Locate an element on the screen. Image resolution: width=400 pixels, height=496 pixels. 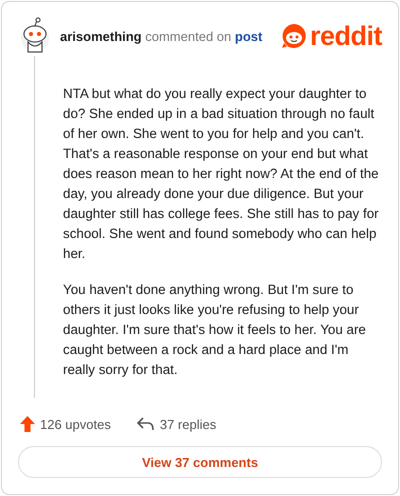
reddit-logo-icon is located at coordinates (293, 36).